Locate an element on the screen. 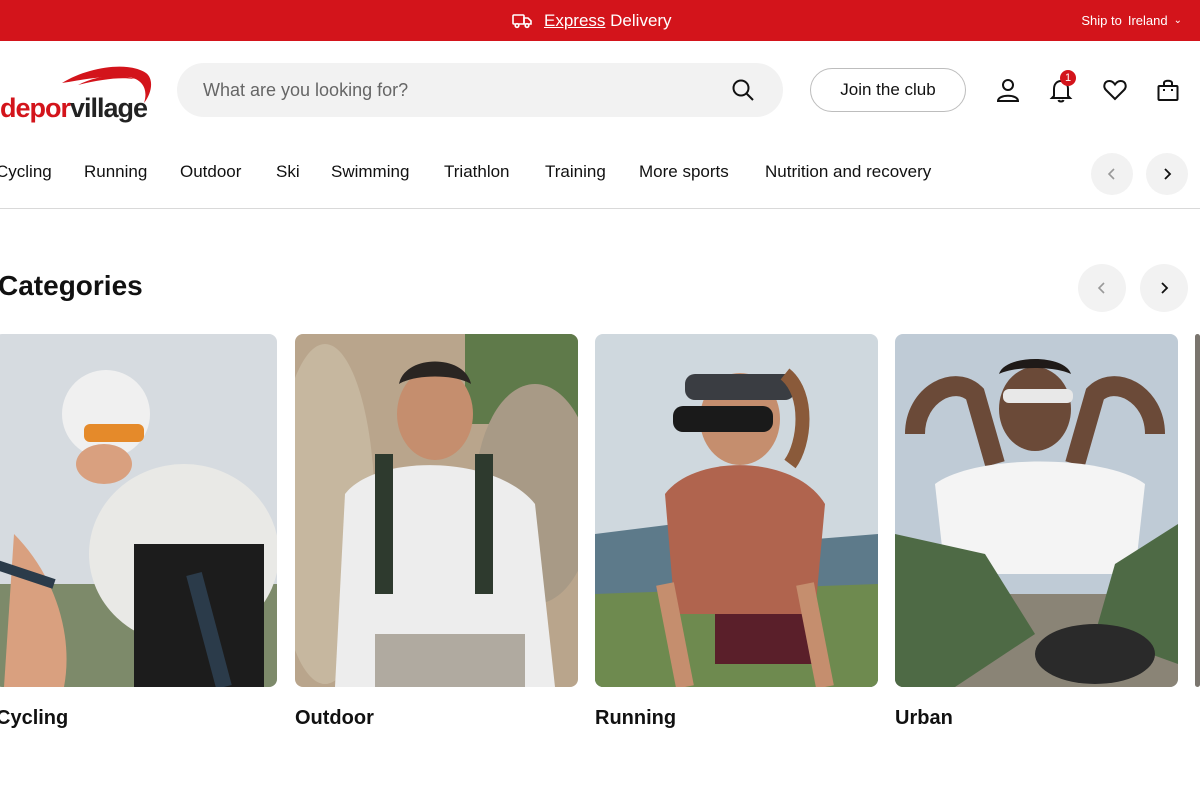 The height and width of the screenshot is (800, 1200). search-input is located at coordinates (453, 90).